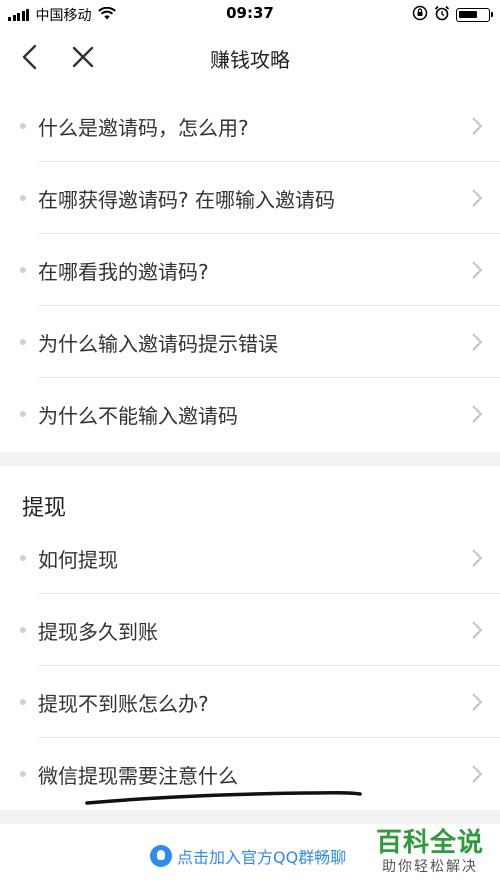 The width and height of the screenshot is (500, 889). What do you see at coordinates (158, 344) in the screenshot?
I see `list-item-label: 为什么输入邀请码提示错误` at bounding box center [158, 344].